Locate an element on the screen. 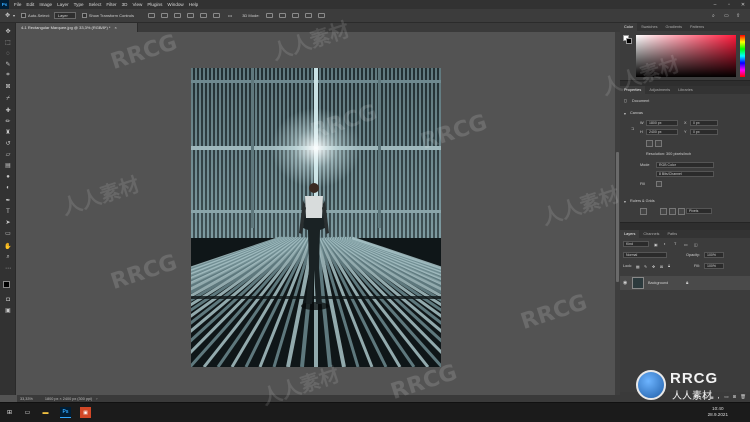  snap-icon is located at coordinates (681, 211).